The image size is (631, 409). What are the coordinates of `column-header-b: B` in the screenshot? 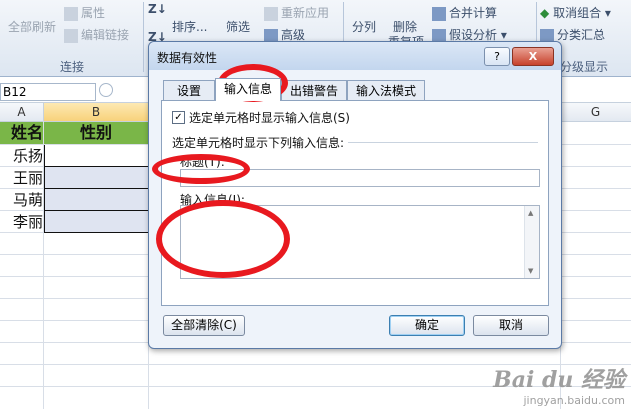 It's located at (96, 112).